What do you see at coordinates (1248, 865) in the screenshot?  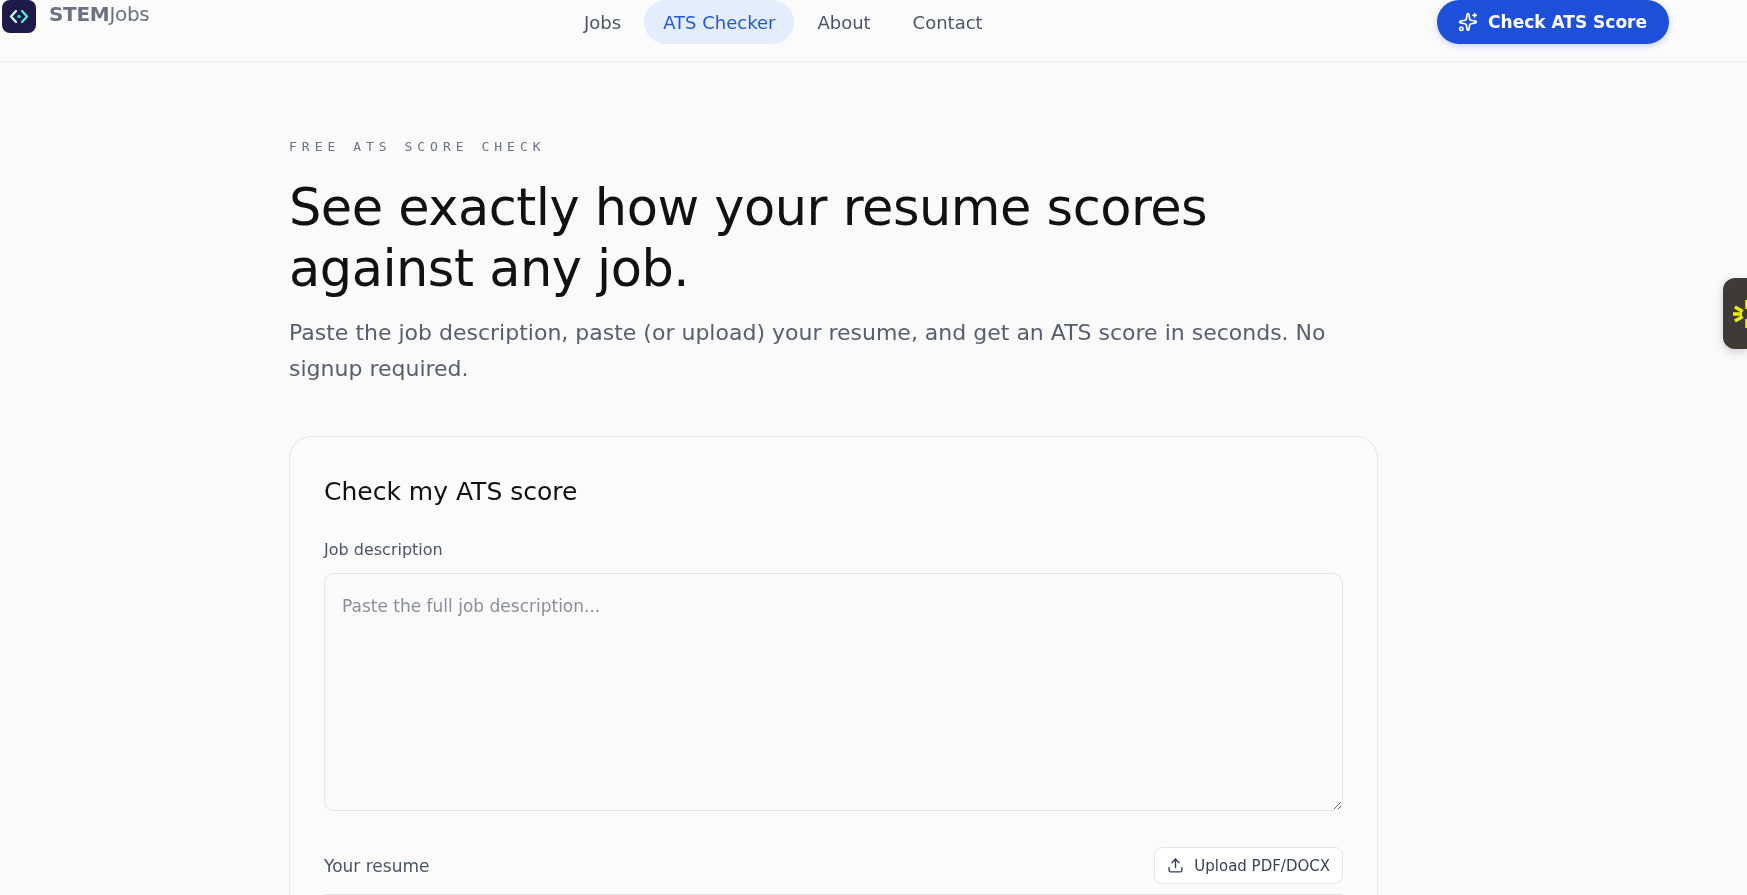 I see `upload-button: Upload PDF/DOCX` at bounding box center [1248, 865].